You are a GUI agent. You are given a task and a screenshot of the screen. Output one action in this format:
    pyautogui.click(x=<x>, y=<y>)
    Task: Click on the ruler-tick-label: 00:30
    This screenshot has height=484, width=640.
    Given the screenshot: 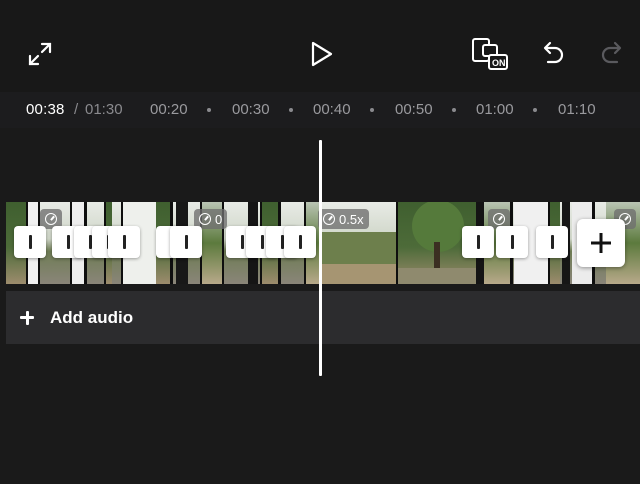 What is the action you would take?
    pyautogui.click(x=251, y=109)
    